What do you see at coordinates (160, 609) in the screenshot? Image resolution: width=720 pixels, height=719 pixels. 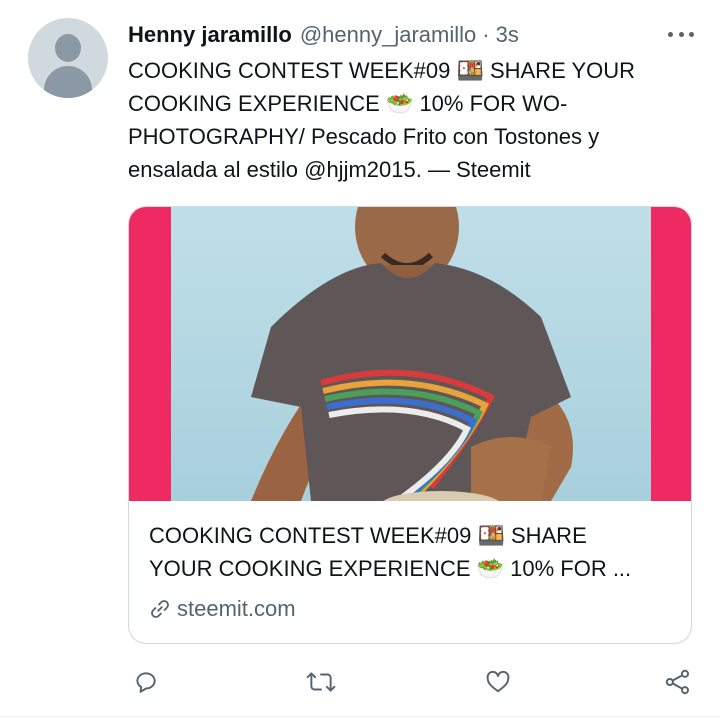 I see `link-icon` at bounding box center [160, 609].